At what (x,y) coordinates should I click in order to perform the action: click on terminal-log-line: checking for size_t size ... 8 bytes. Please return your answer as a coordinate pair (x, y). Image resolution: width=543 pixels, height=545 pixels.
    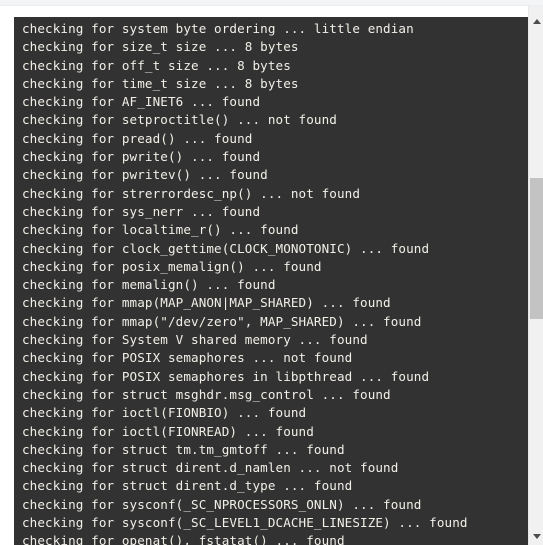
    Looking at the image, I should click on (160, 47).